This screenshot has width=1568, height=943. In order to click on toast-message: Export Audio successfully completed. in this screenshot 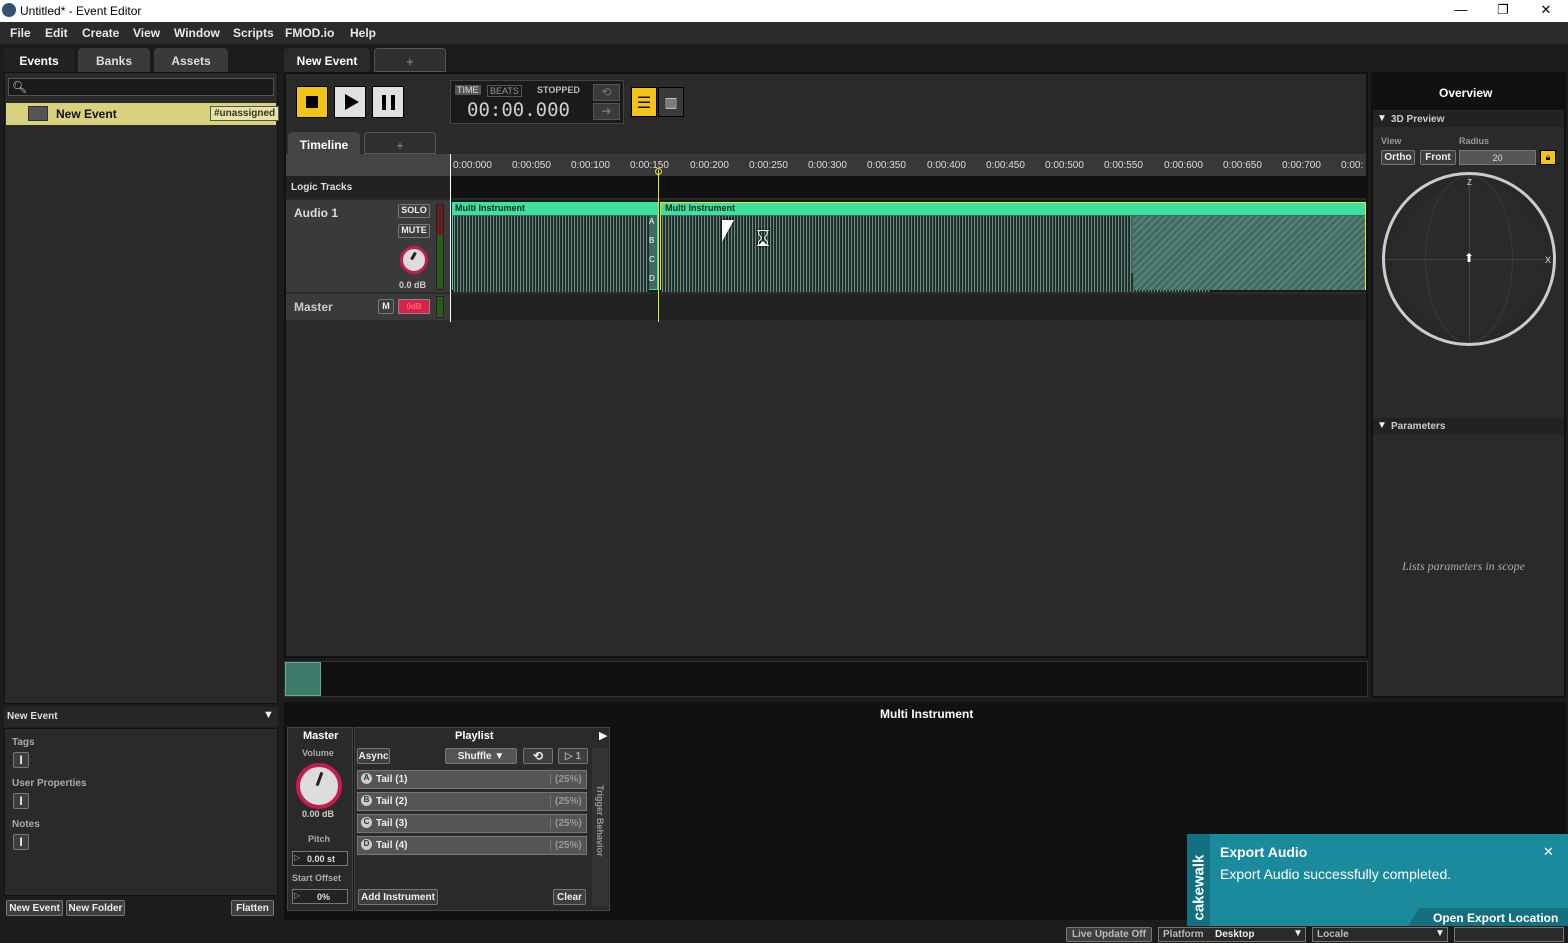, I will do `click(1336, 874)`.